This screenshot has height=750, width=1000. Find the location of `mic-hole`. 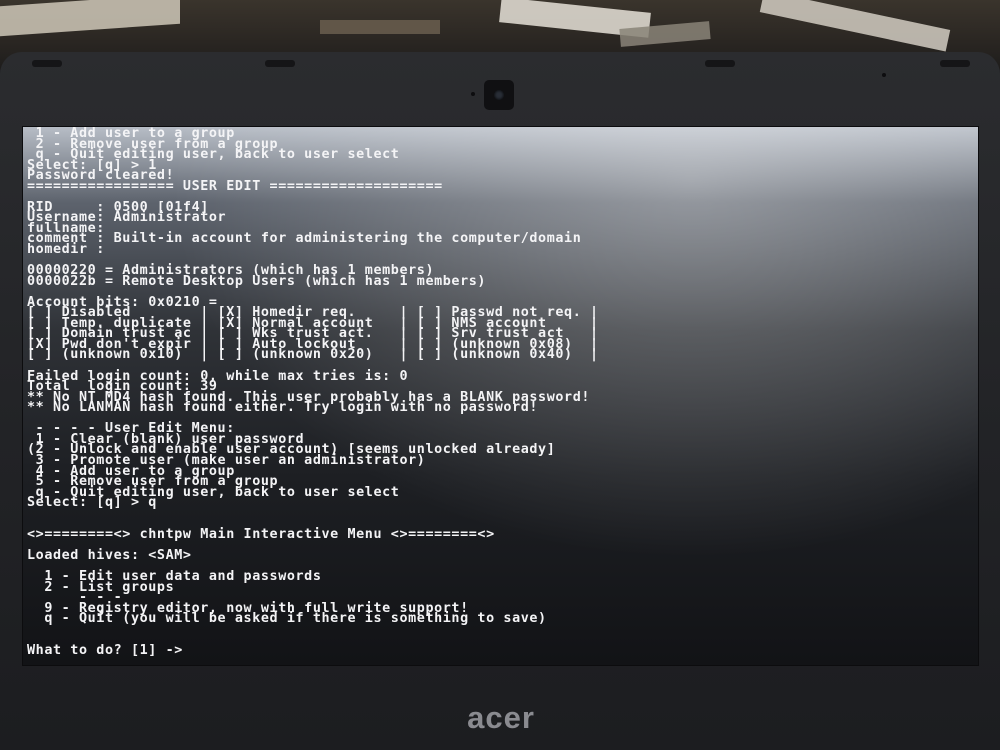

mic-hole is located at coordinates (473, 94).